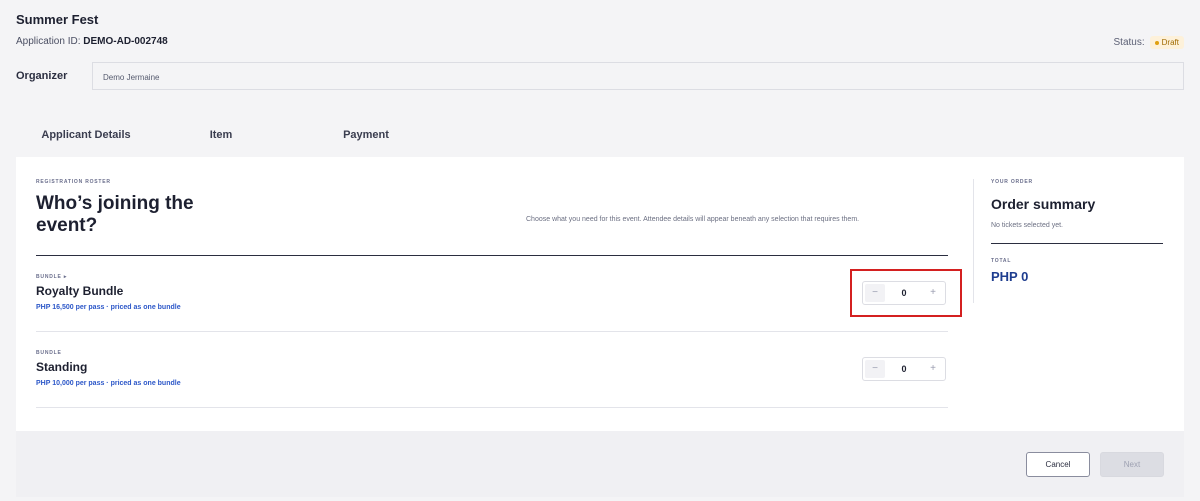 This screenshot has height=501, width=1200. Describe the element at coordinates (1170, 42) in the screenshot. I see `status-badge-text: Draft` at that location.